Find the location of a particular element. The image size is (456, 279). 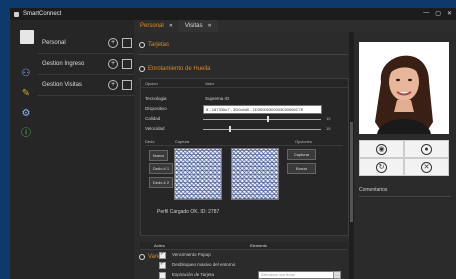

table-row: Desbloqueo masivo del entorno is located at coordinates (243, 265).